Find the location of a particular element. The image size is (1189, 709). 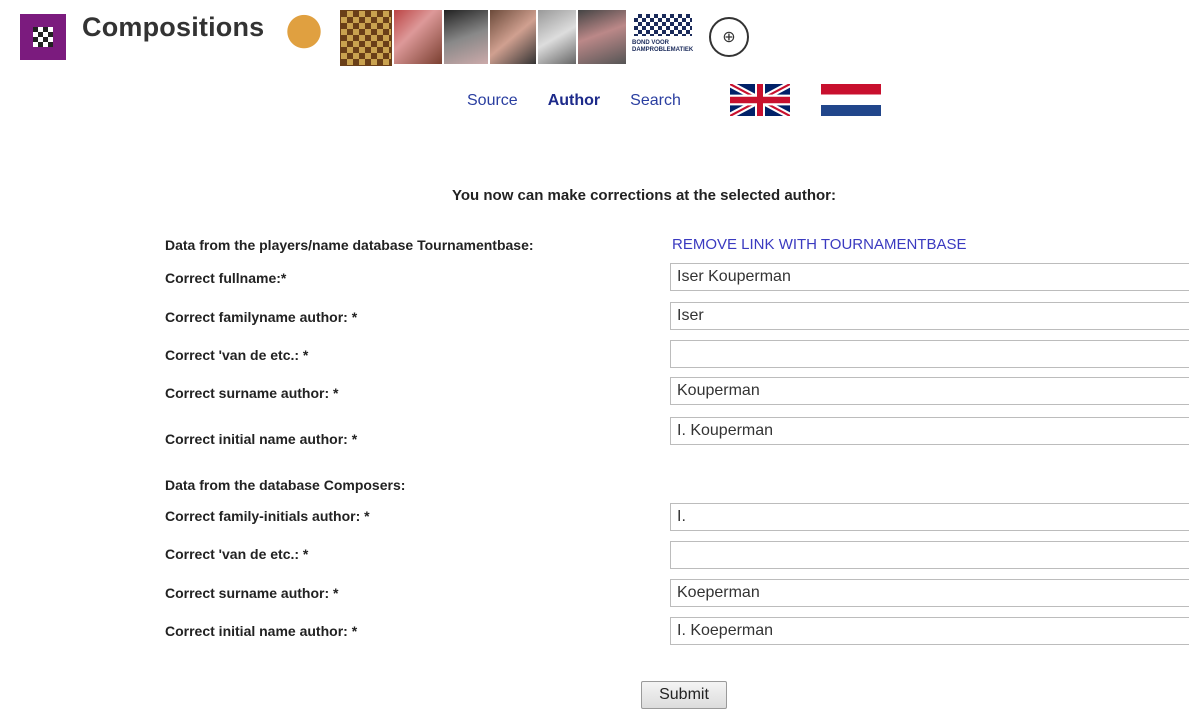

checkerboard-image is located at coordinates (366, 38).